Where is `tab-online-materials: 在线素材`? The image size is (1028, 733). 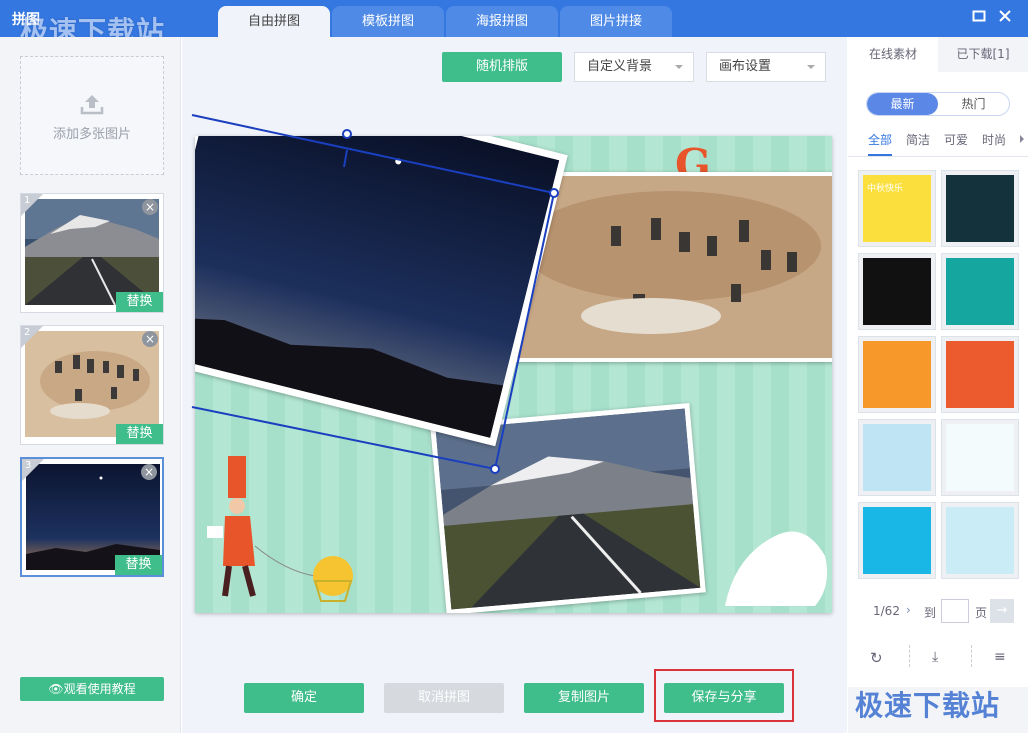
tab-online-materials: 在线素材 is located at coordinates (893, 54).